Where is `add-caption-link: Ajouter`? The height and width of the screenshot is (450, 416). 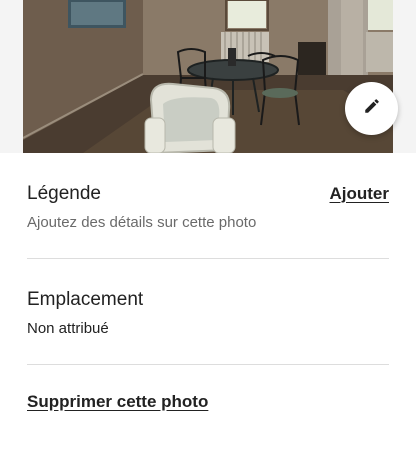
add-caption-link: Ajouter is located at coordinates (360, 194).